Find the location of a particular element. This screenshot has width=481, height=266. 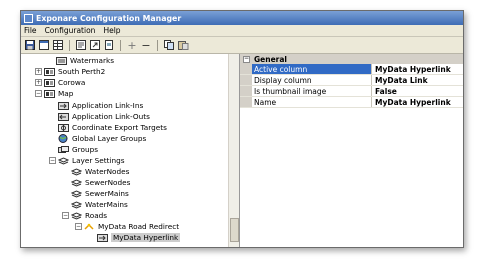

property-value: MyData Link is located at coordinates (400, 80).